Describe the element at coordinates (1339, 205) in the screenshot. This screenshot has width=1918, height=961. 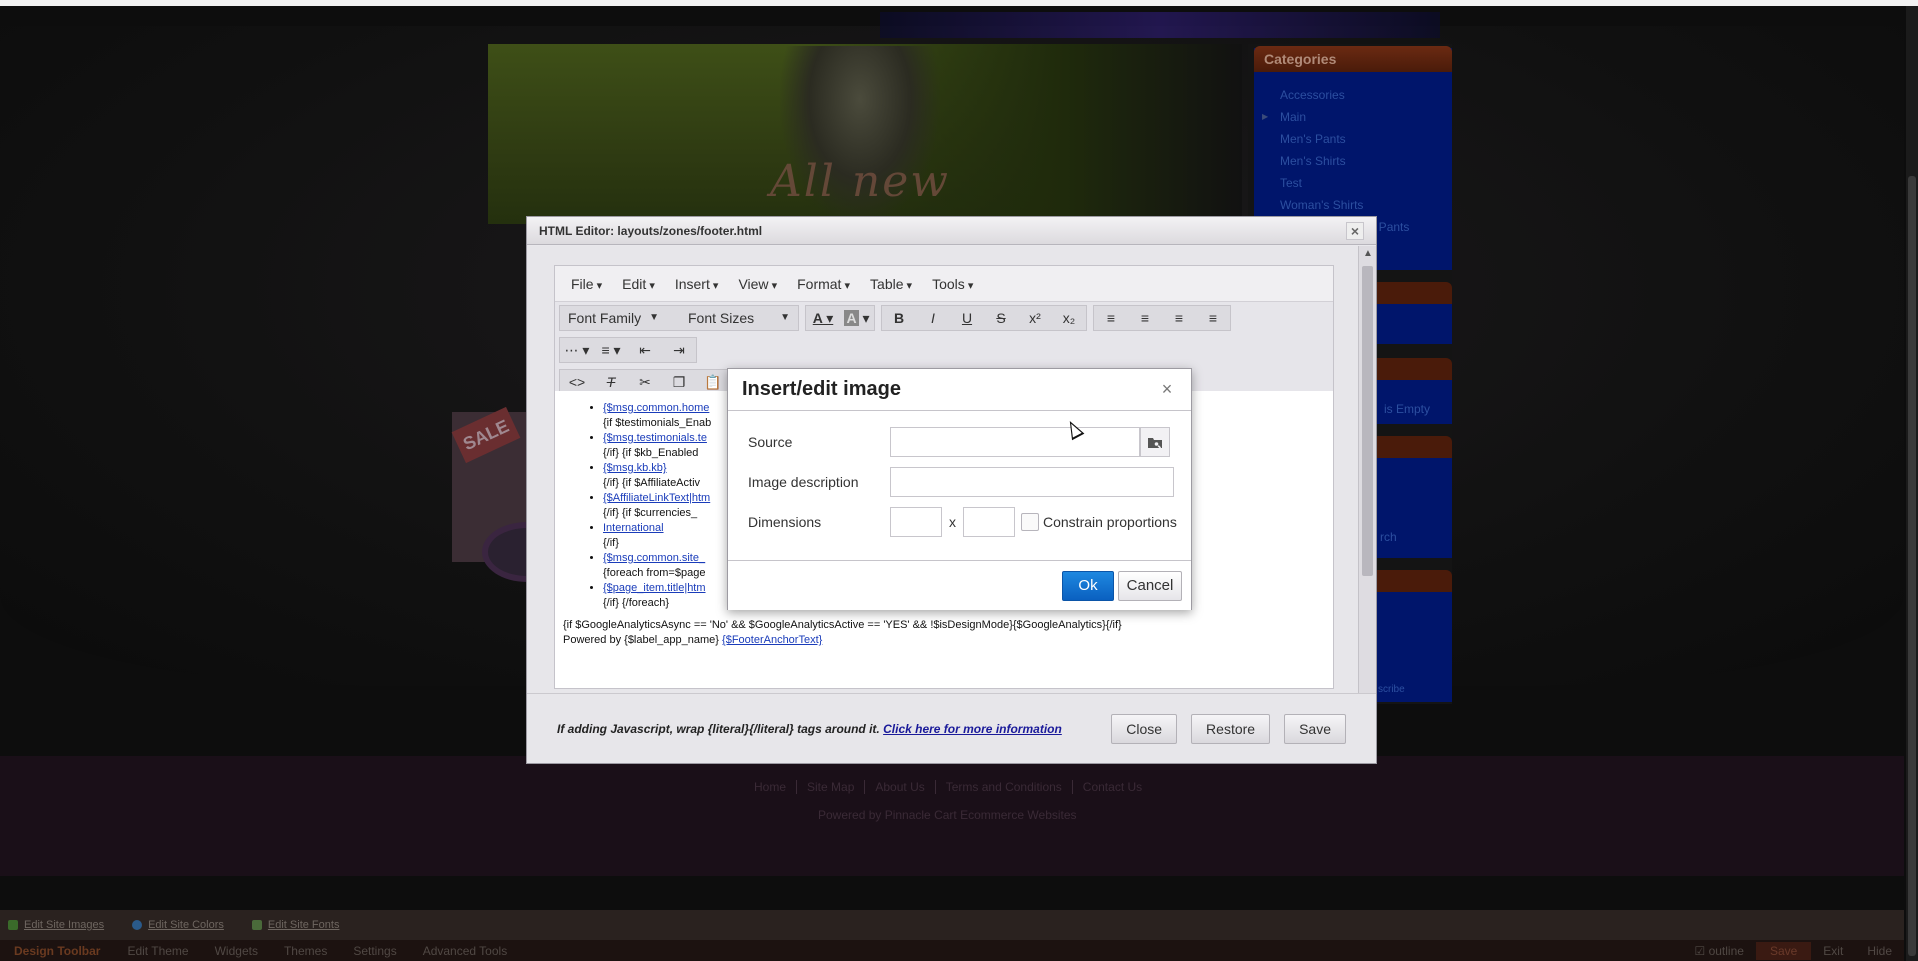
I see `category-item: Woman's Shirts` at that location.